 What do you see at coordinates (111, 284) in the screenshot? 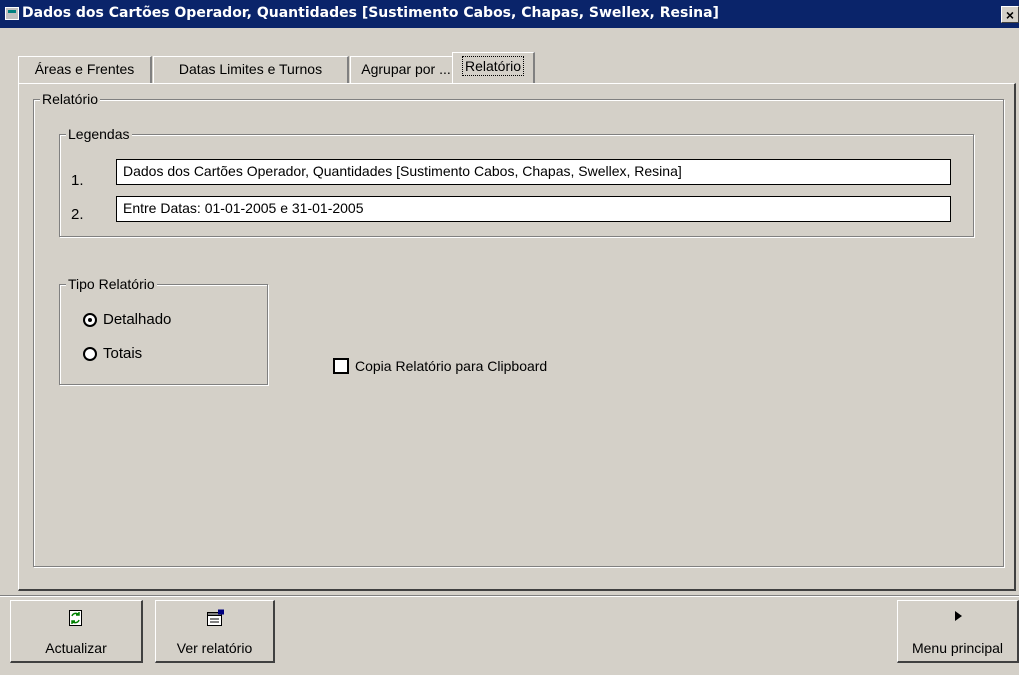
I see `tipo-relatorio-group-label: Tipo Relatório` at bounding box center [111, 284].